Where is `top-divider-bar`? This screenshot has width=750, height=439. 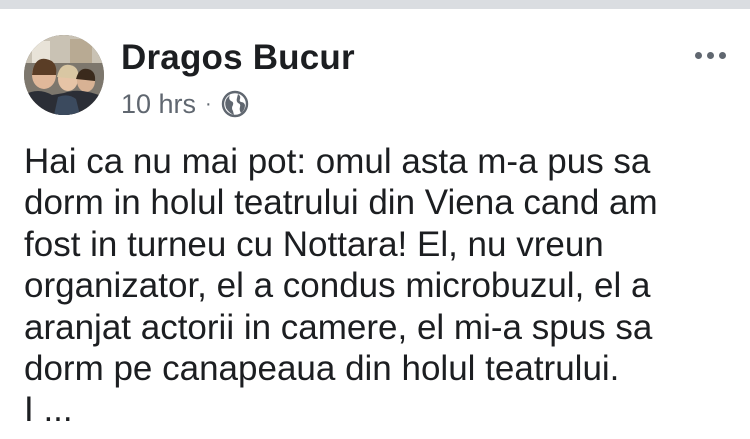 top-divider-bar is located at coordinates (375, 4).